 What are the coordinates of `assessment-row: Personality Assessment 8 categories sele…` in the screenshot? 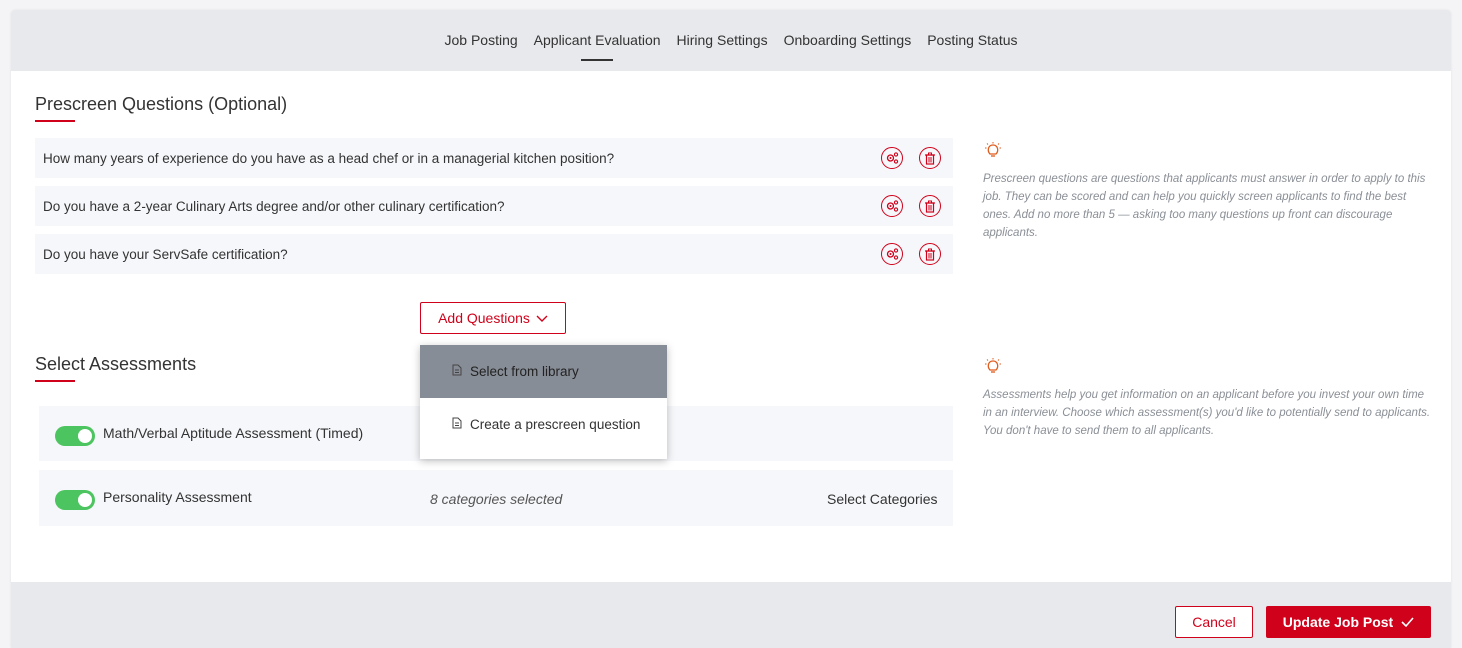 It's located at (496, 498).